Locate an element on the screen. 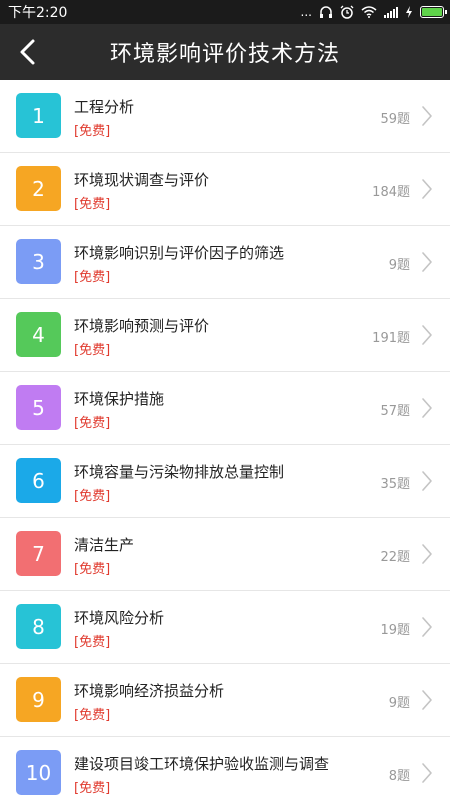 The image size is (450, 800). chapter-number-badge: 4 is located at coordinates (38, 334).